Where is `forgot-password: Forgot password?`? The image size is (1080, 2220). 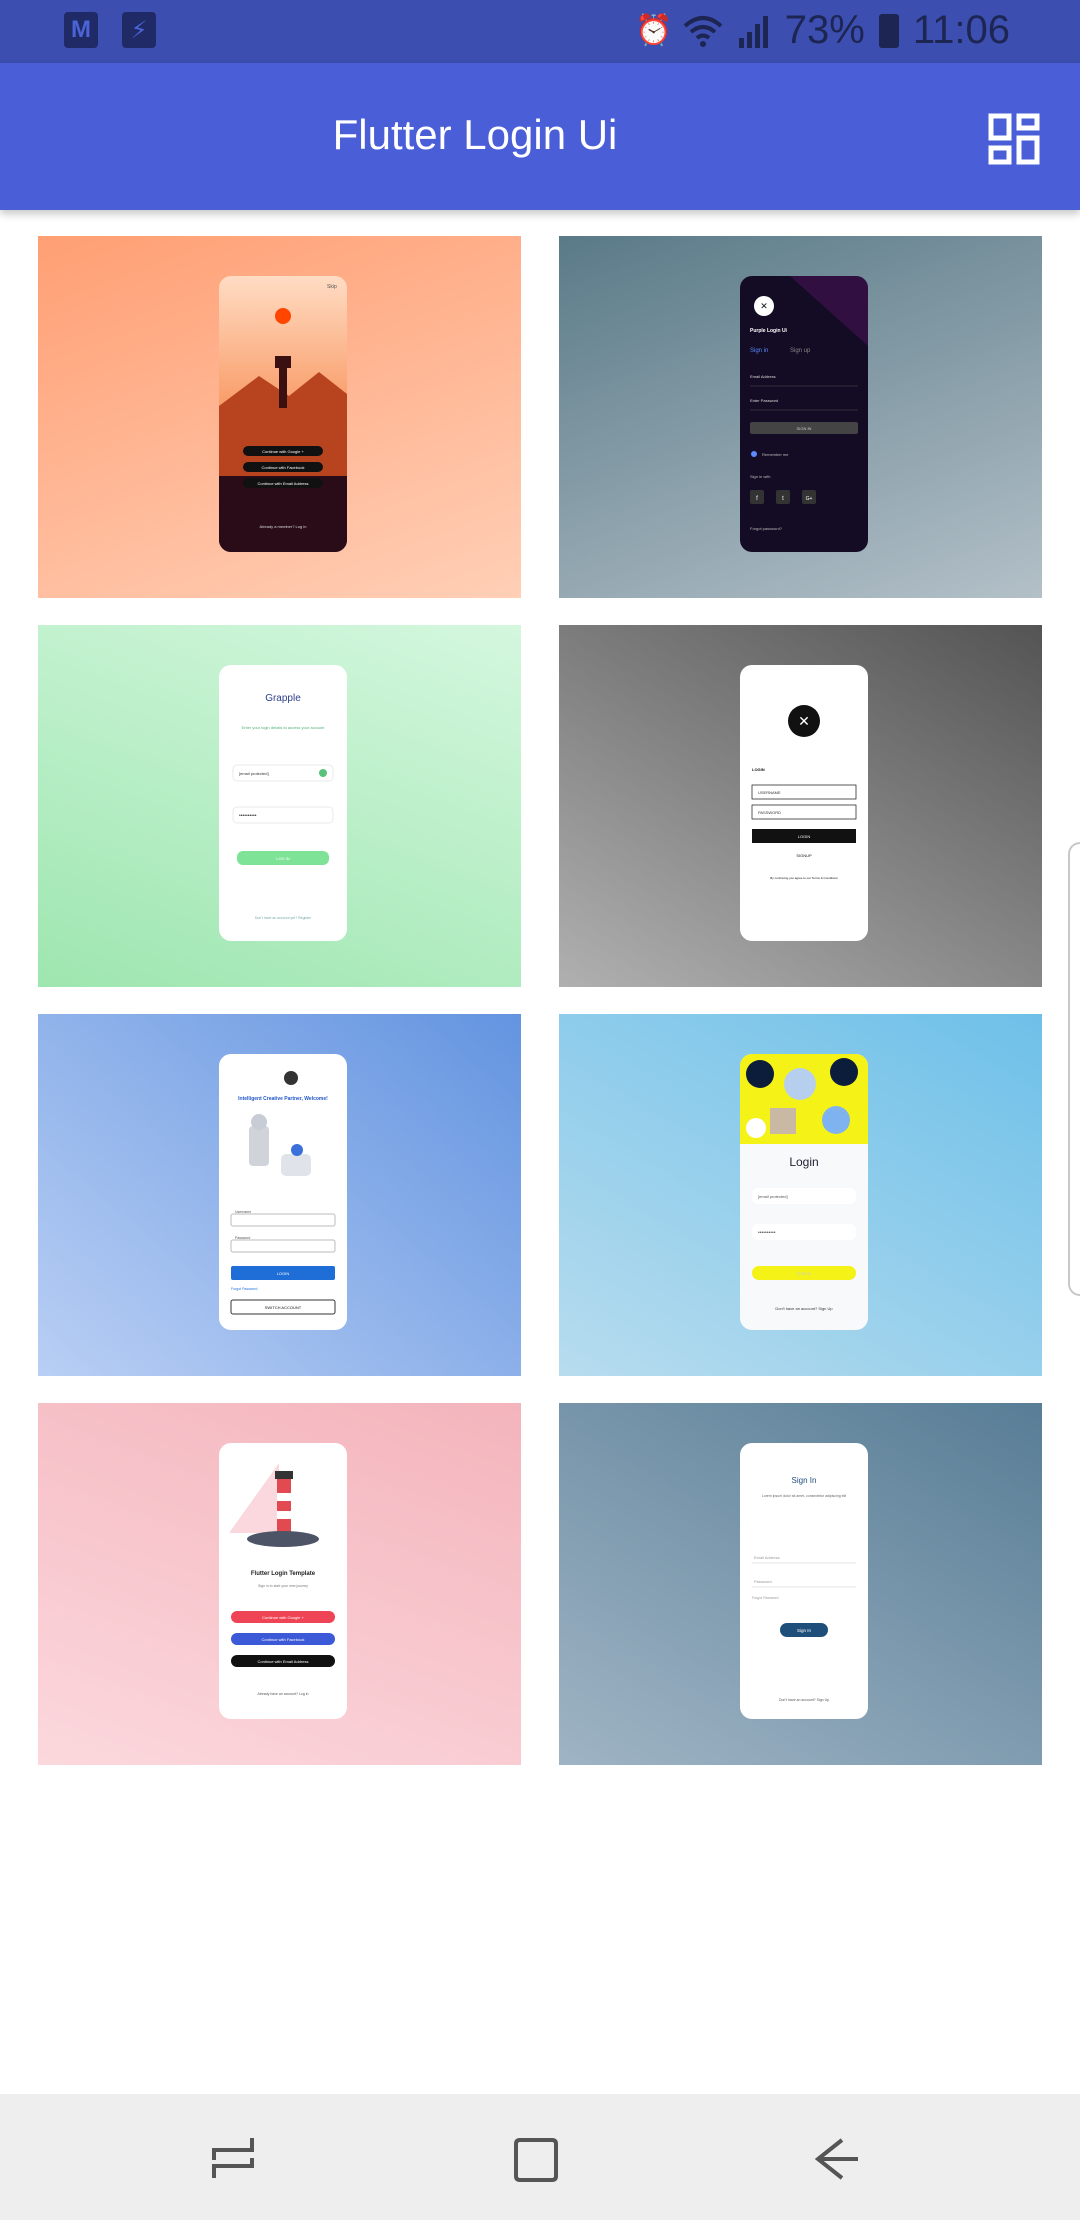 forgot-password: Forgot password? is located at coordinates (766, 528).